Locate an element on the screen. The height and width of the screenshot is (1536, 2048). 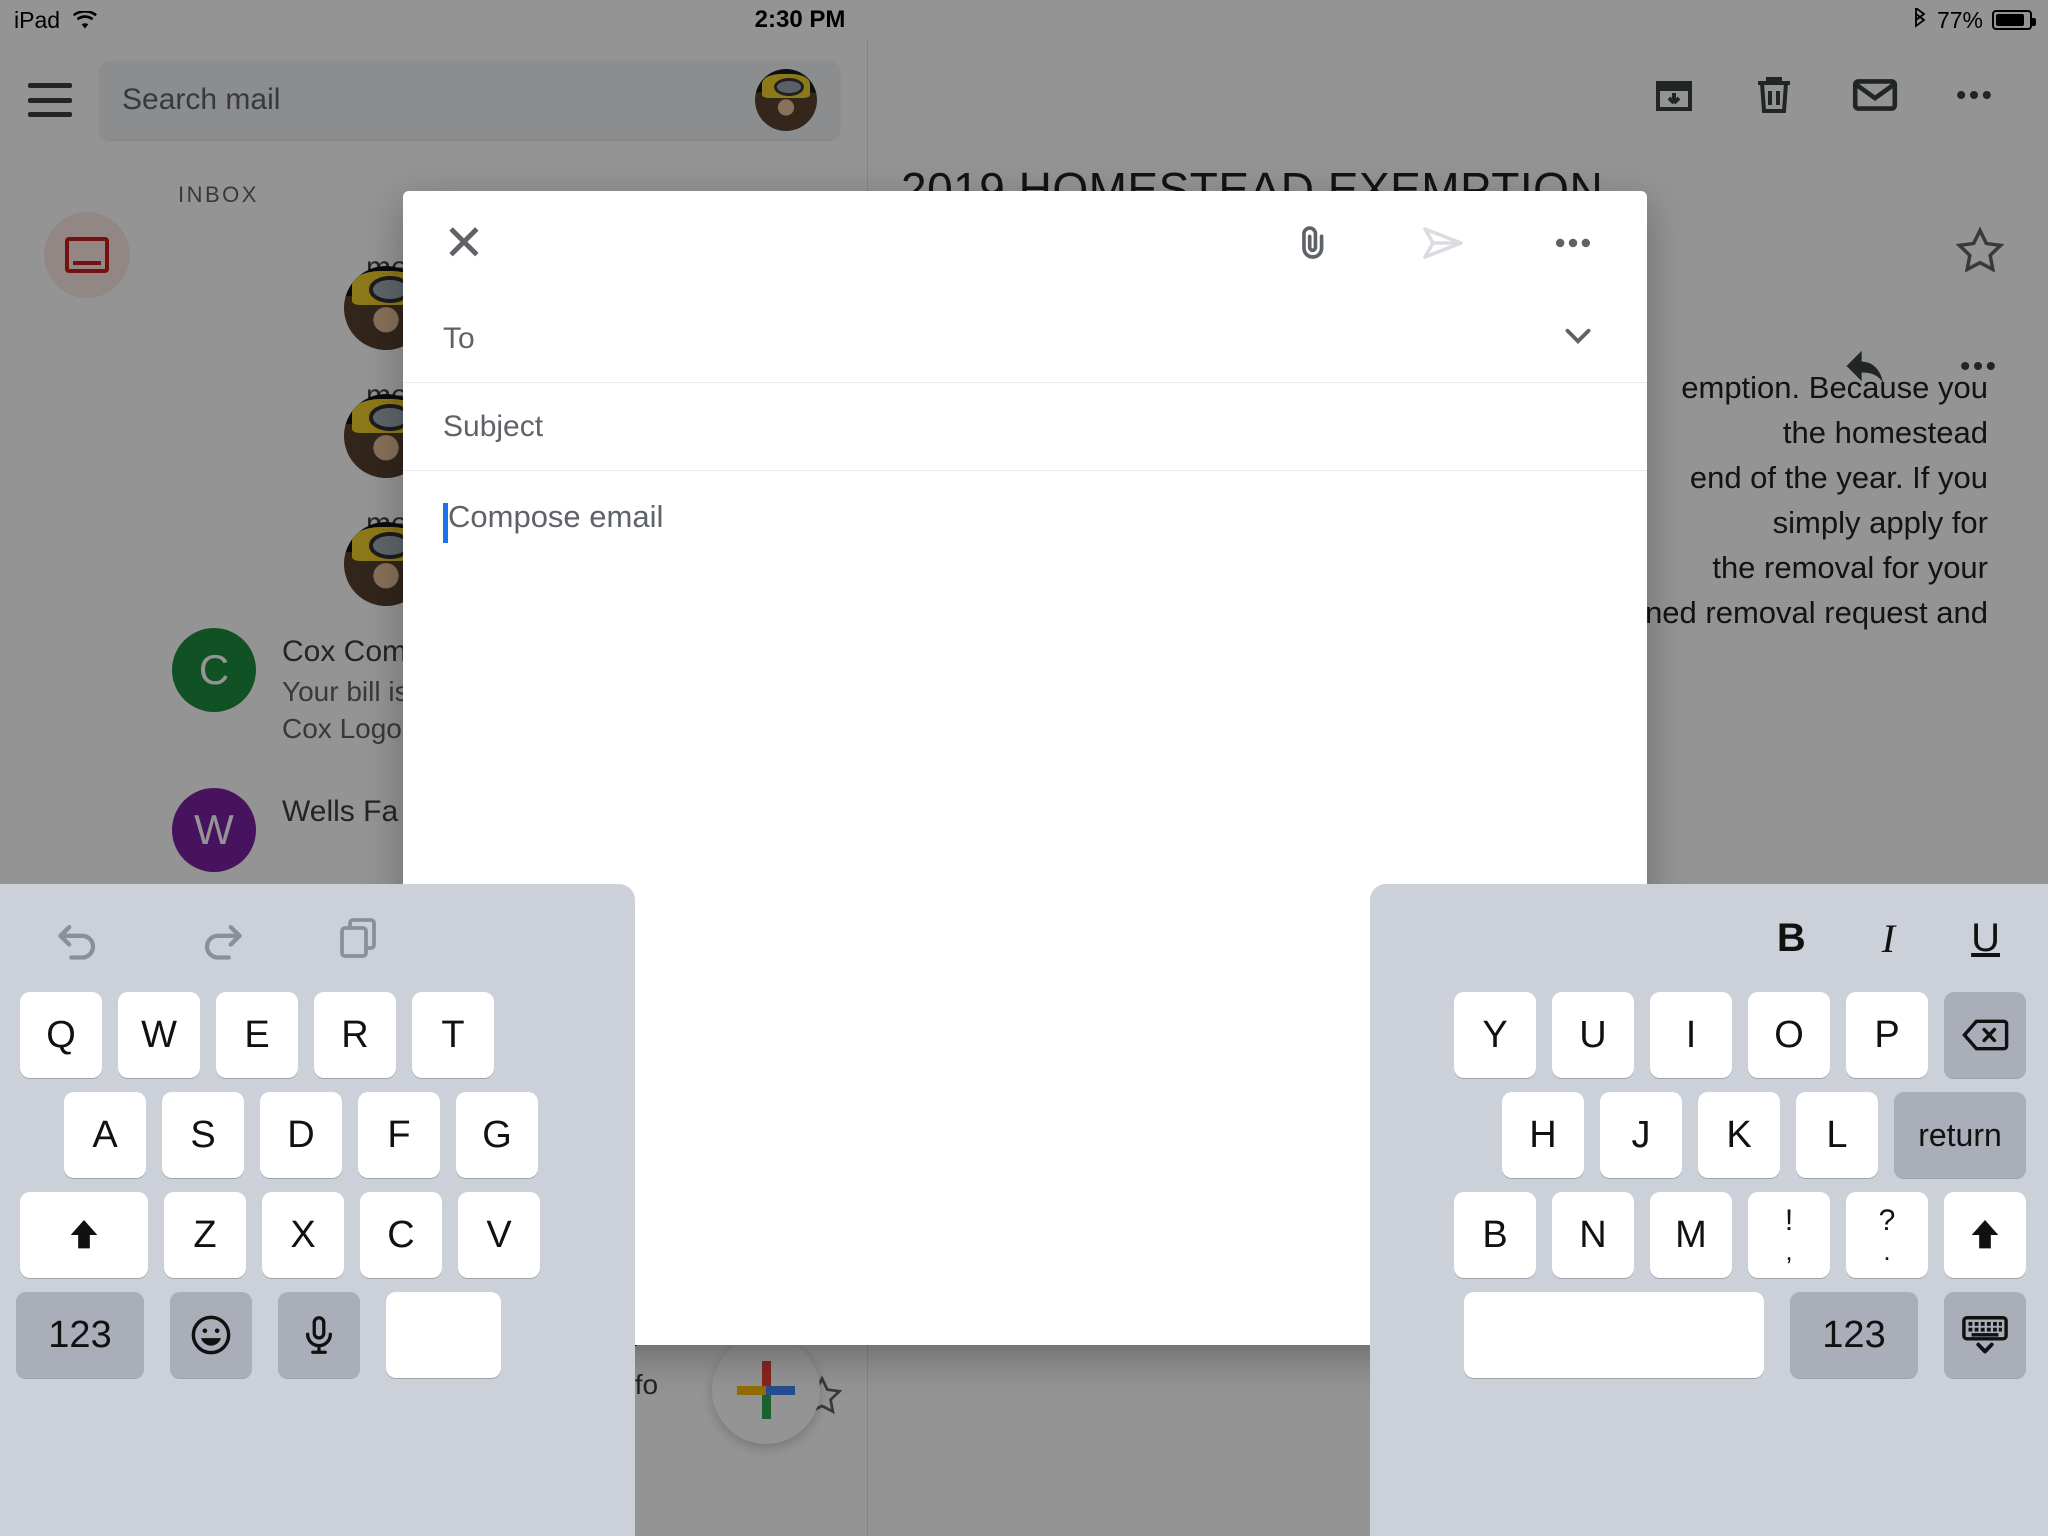
backspace-icon is located at coordinates (1985, 1035).